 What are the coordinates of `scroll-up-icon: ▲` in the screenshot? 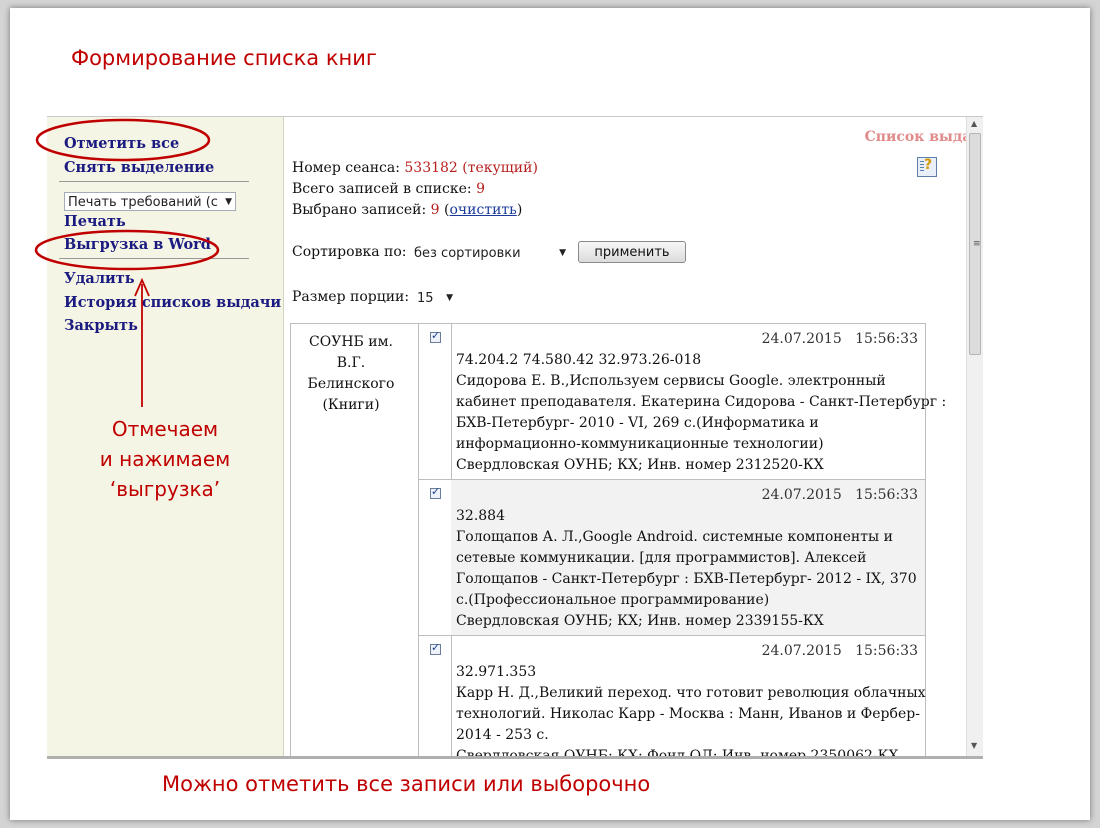 It's located at (974, 123).